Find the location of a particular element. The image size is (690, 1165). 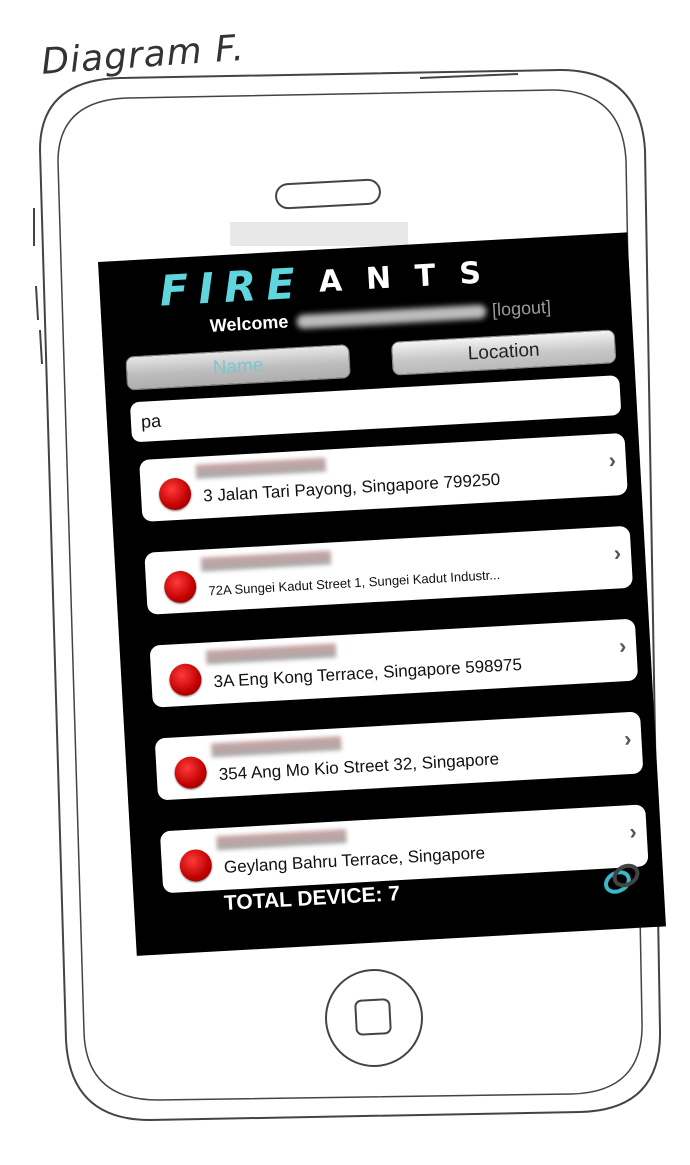

user-email-redacted is located at coordinates (391, 316).